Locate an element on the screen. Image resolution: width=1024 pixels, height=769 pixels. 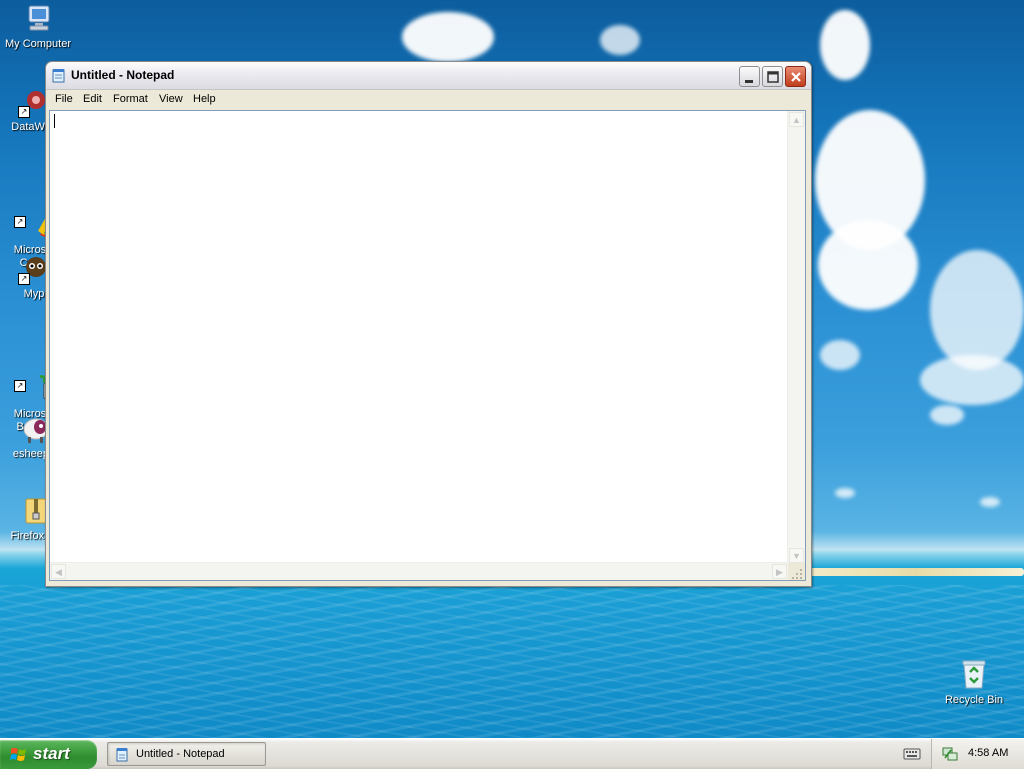
menu-format: Format is located at coordinates (130, 99).